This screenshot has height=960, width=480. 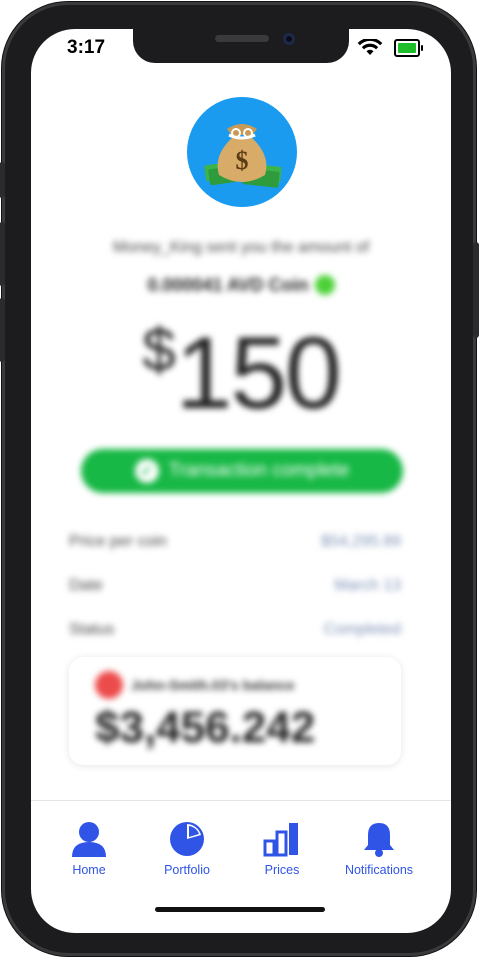 I want to click on notch, so click(x=241, y=46).